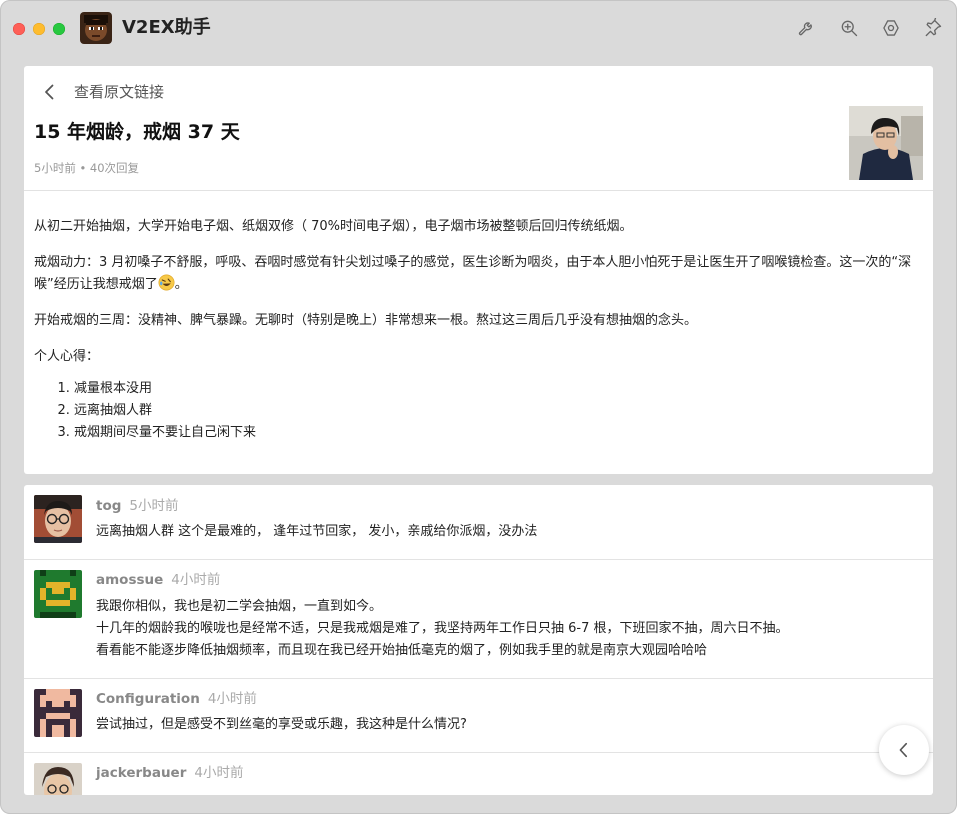 This screenshot has height=814, width=957. Describe the element at coordinates (39, 29) in the screenshot. I see `minimize-window-button` at that location.